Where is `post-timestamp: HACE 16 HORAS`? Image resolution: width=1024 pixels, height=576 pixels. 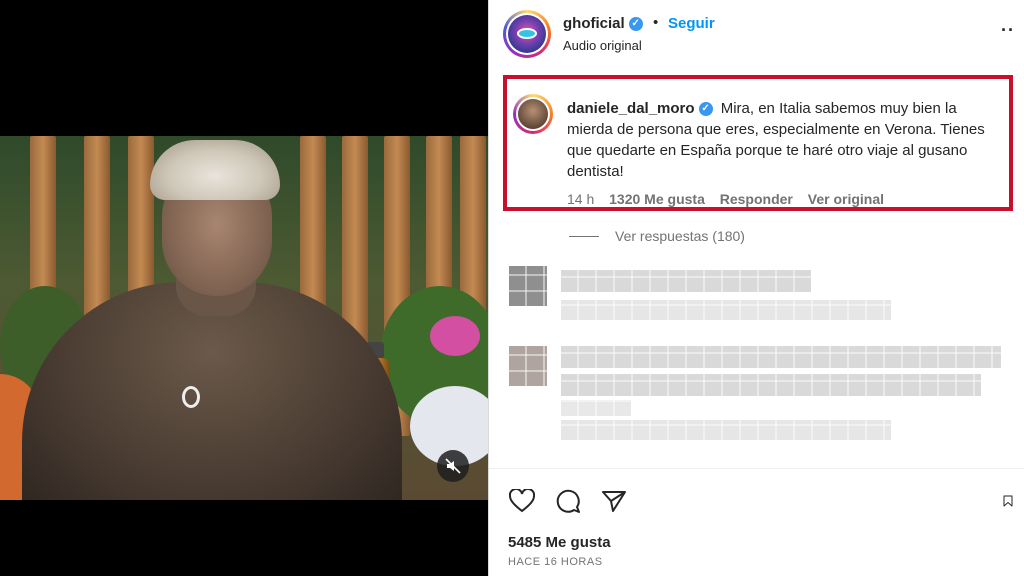
post-timestamp: HACE 16 HORAS is located at coordinates (555, 562).